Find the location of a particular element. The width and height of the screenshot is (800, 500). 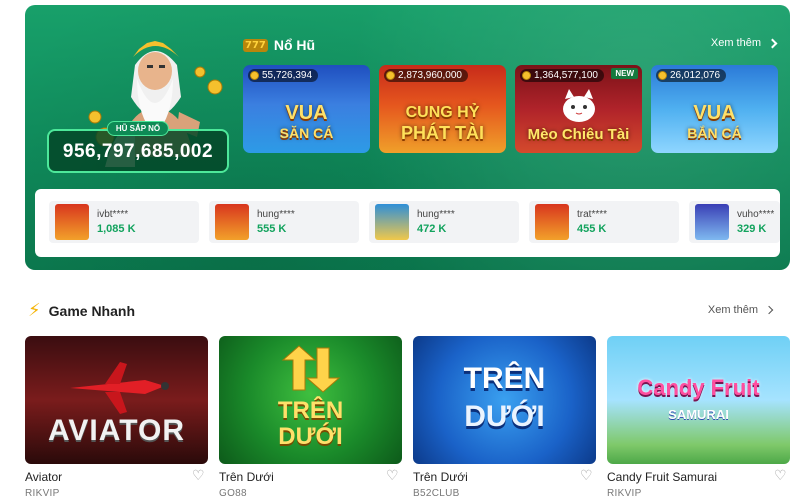

slot-jackpot-amount: 1,364,577,100 is located at coordinates (566, 75).